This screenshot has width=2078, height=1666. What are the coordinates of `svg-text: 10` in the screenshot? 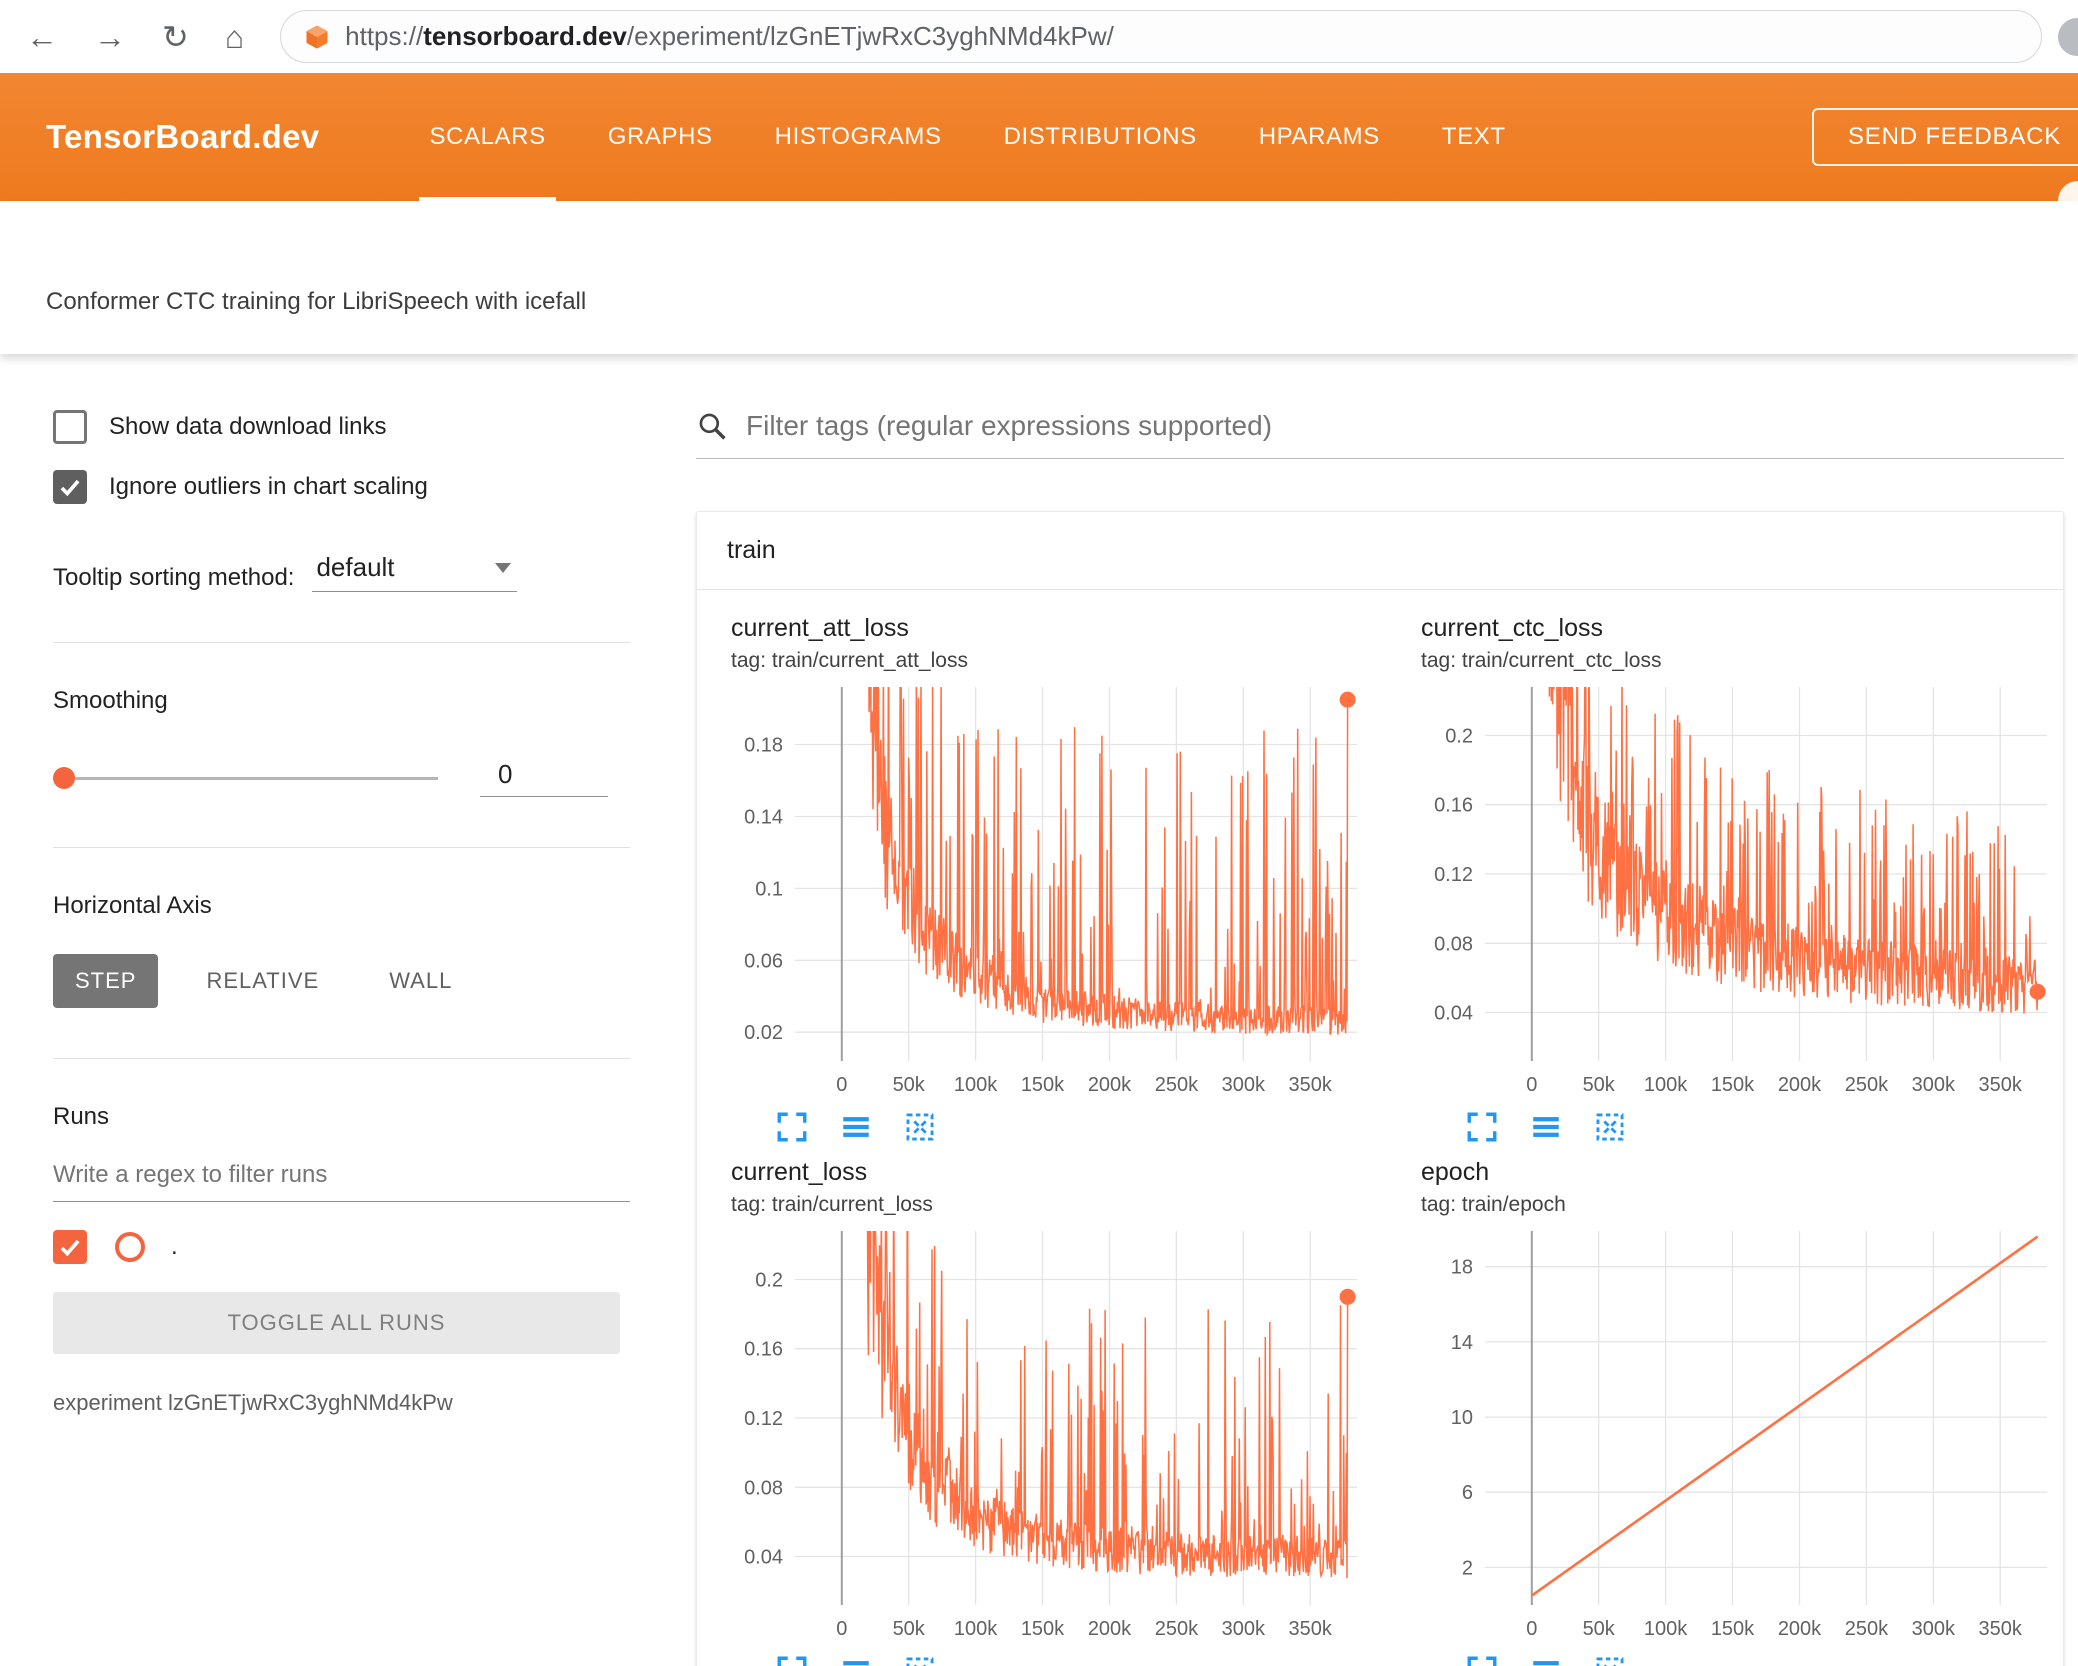 It's located at (1462, 1418).